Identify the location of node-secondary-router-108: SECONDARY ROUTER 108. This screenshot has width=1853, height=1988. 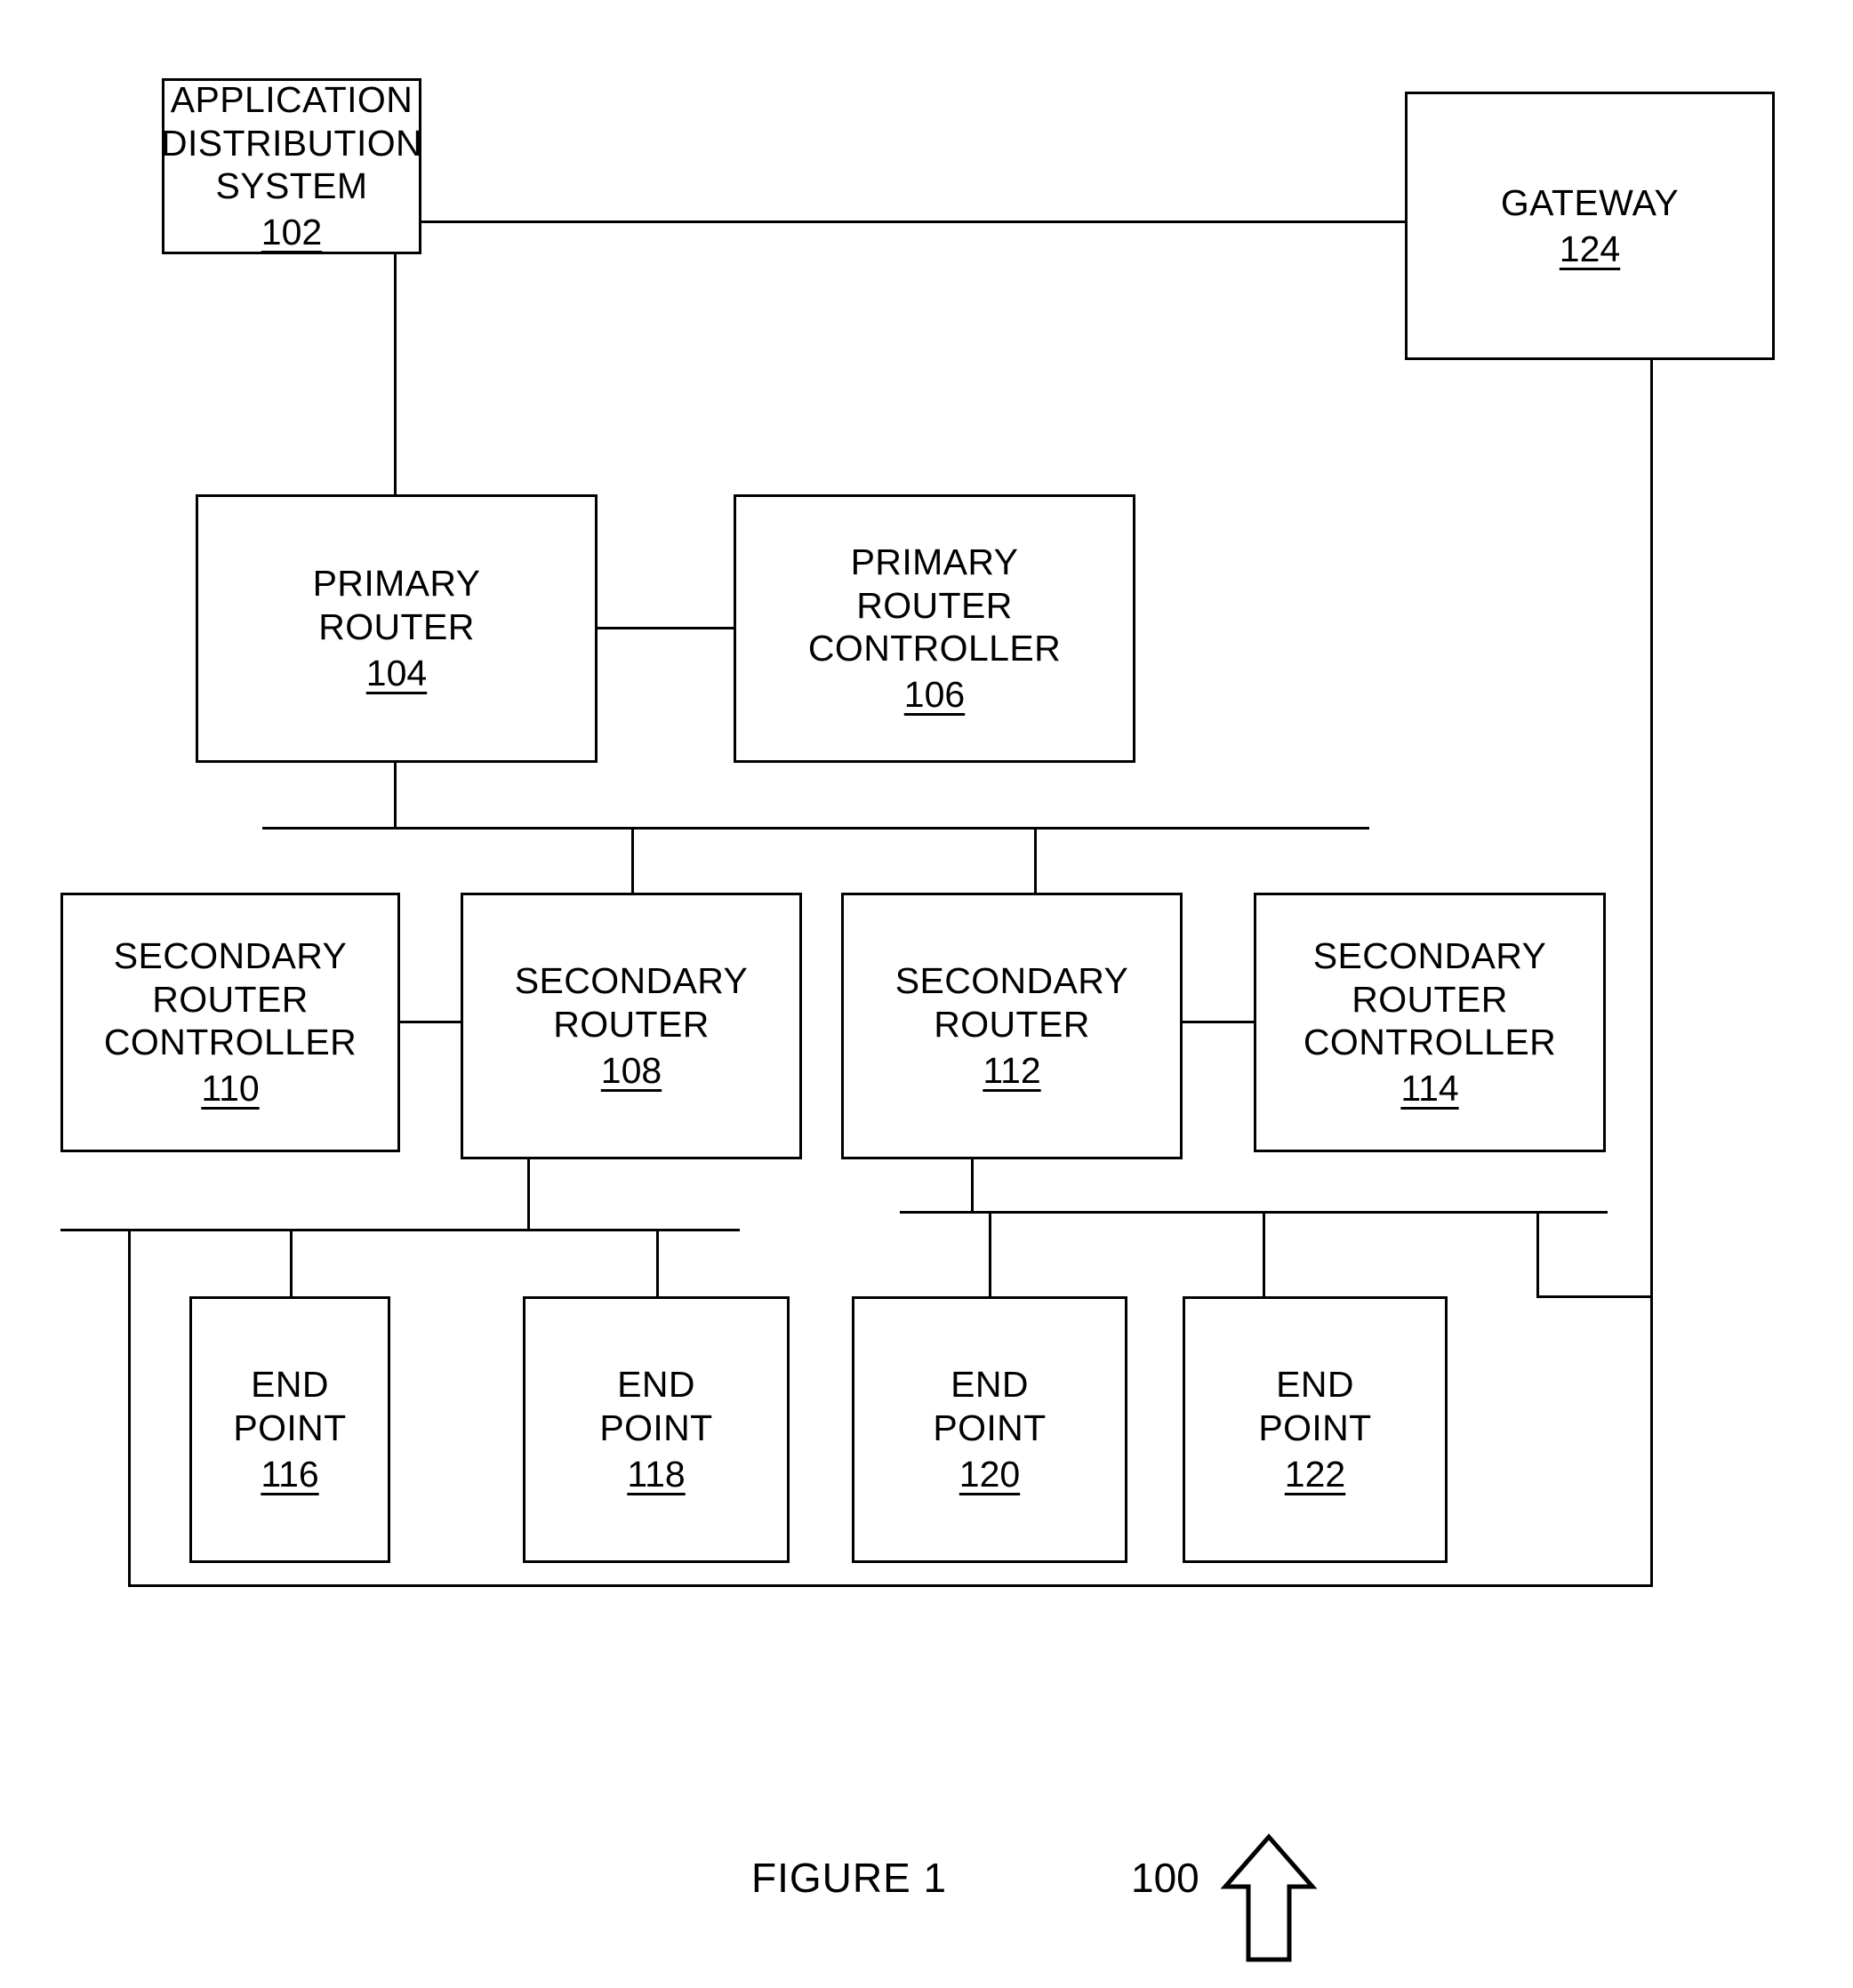
(631, 1026).